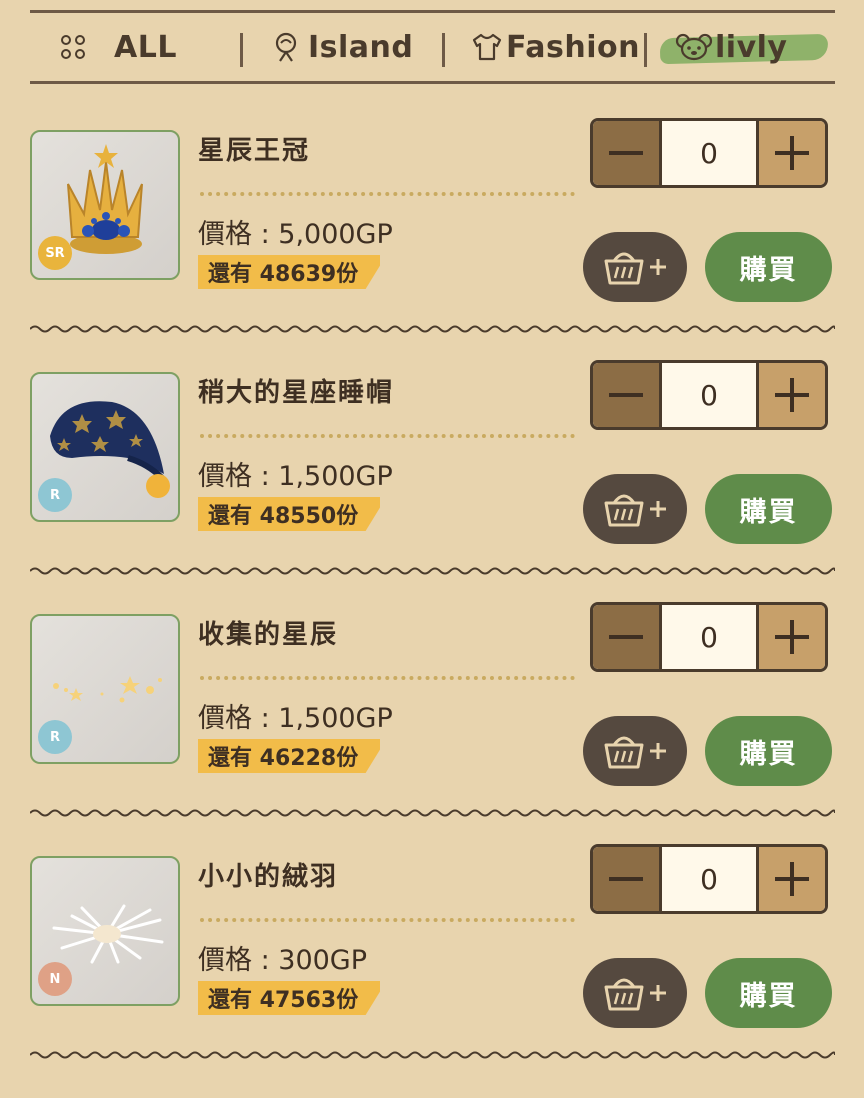 The image size is (864, 1098). I want to click on tab-all: ALL, so click(117, 47).